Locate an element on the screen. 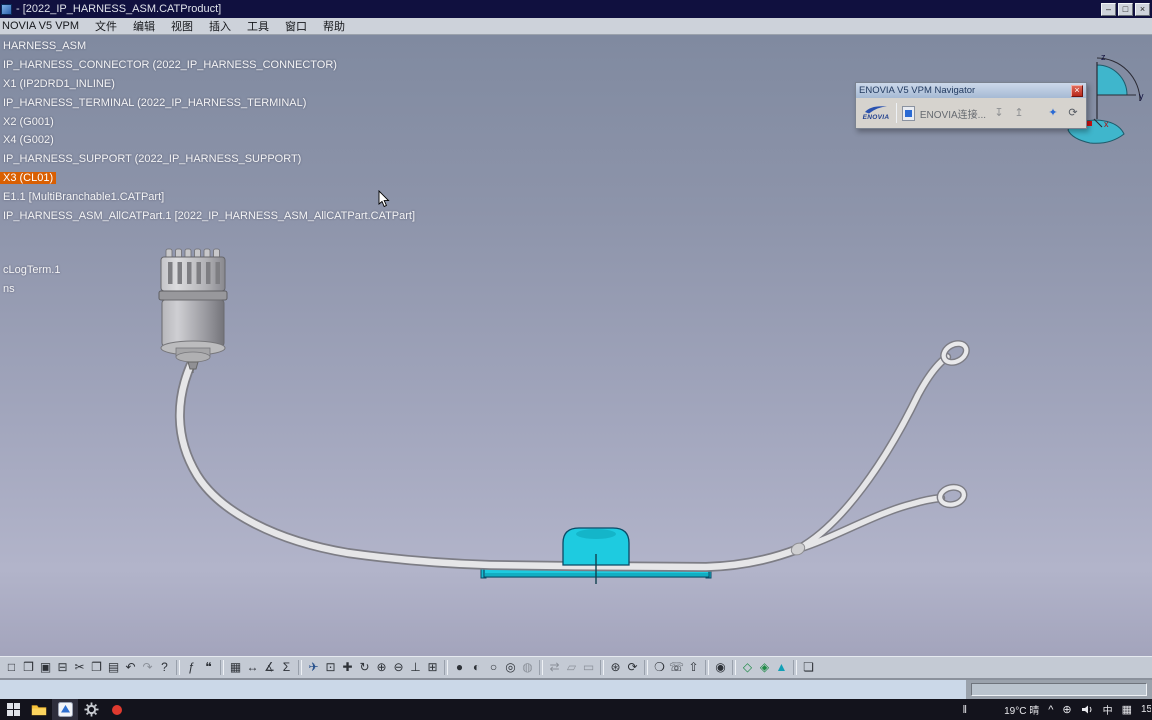 The image size is (1152, 720). close-button: × is located at coordinates (1142, 9).